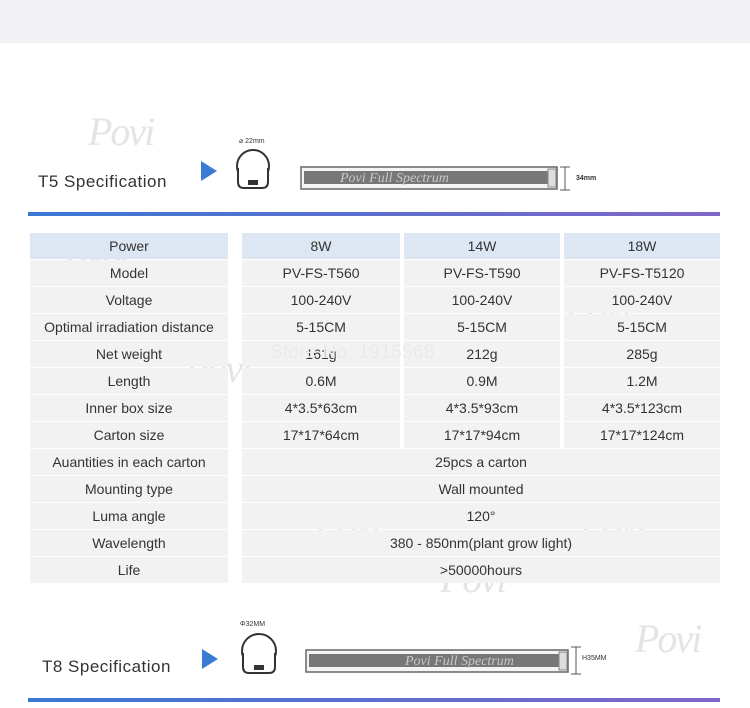 The width and height of the screenshot is (750, 708). What do you see at coordinates (129, 435) in the screenshot?
I see `table-cell-label: Carton size` at bounding box center [129, 435].